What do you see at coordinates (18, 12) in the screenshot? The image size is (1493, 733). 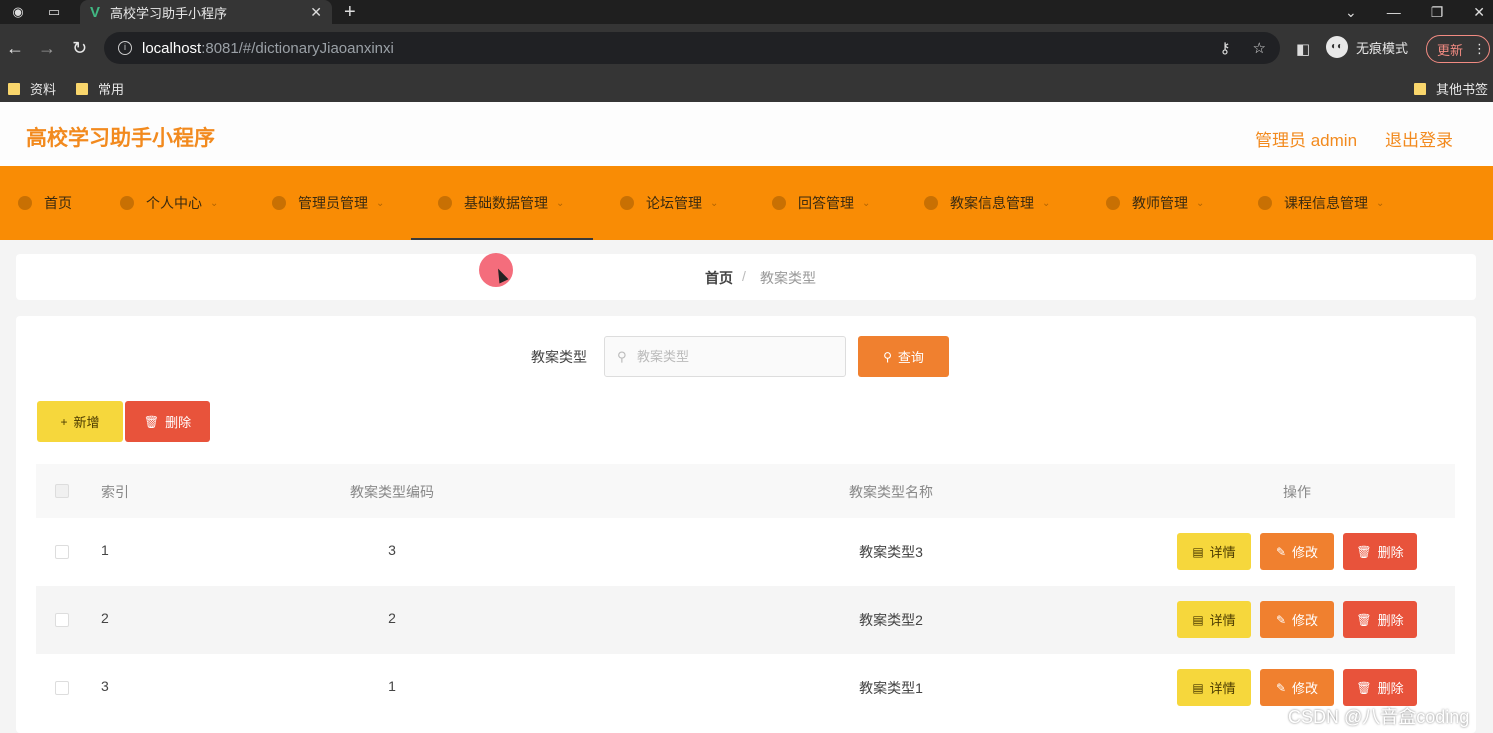 I see `browser-globe-icon: ◉` at bounding box center [18, 12].